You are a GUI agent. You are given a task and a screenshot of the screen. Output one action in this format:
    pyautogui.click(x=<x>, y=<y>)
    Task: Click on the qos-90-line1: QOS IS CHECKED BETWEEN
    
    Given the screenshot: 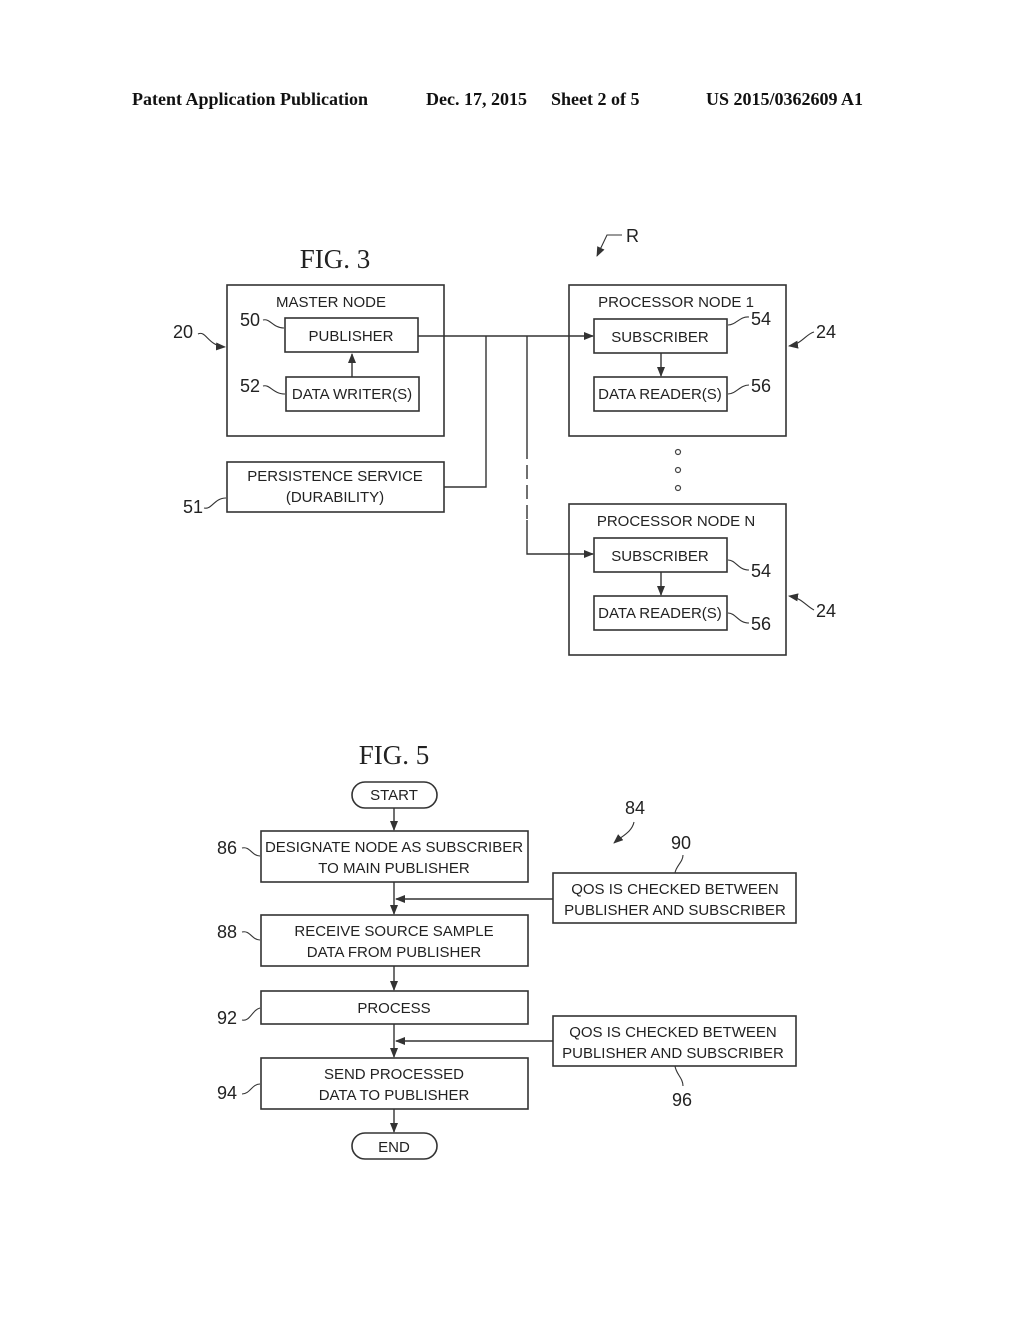 What is the action you would take?
    pyautogui.click(x=675, y=889)
    